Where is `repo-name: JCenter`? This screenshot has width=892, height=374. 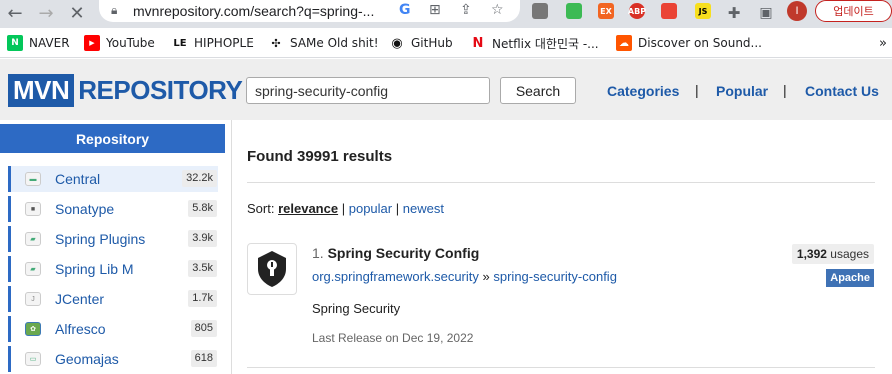
repo-name: JCenter is located at coordinates (80, 299).